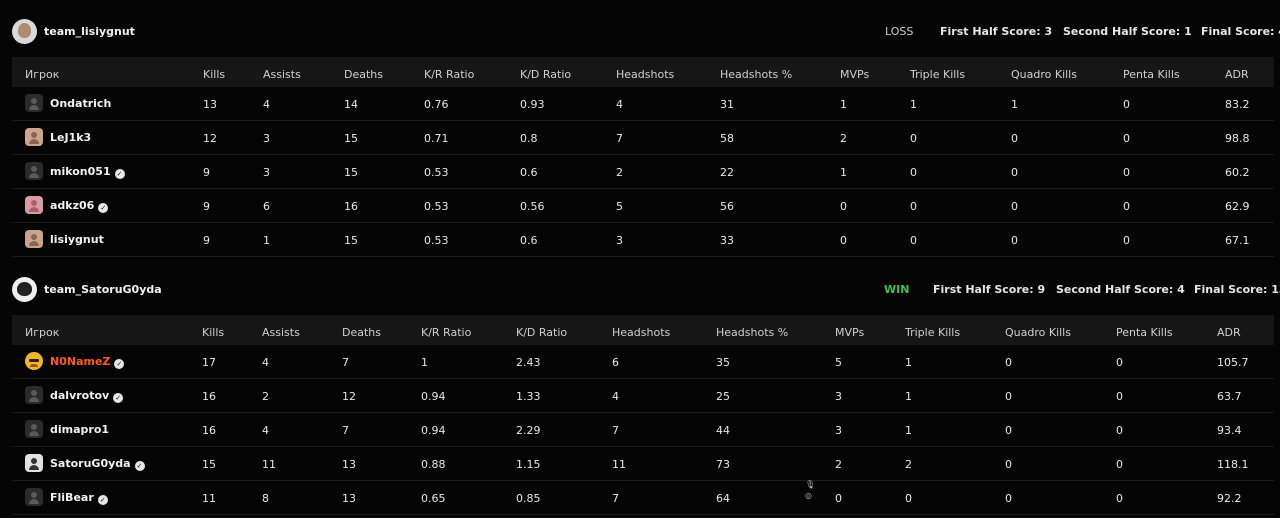  What do you see at coordinates (349, 396) in the screenshot?
I see `stat-deaths: 12` at bounding box center [349, 396].